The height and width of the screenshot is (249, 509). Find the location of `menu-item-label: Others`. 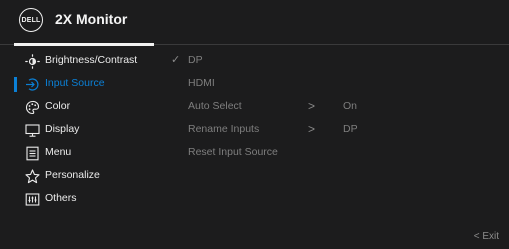

menu-item-label: Others is located at coordinates (61, 198).